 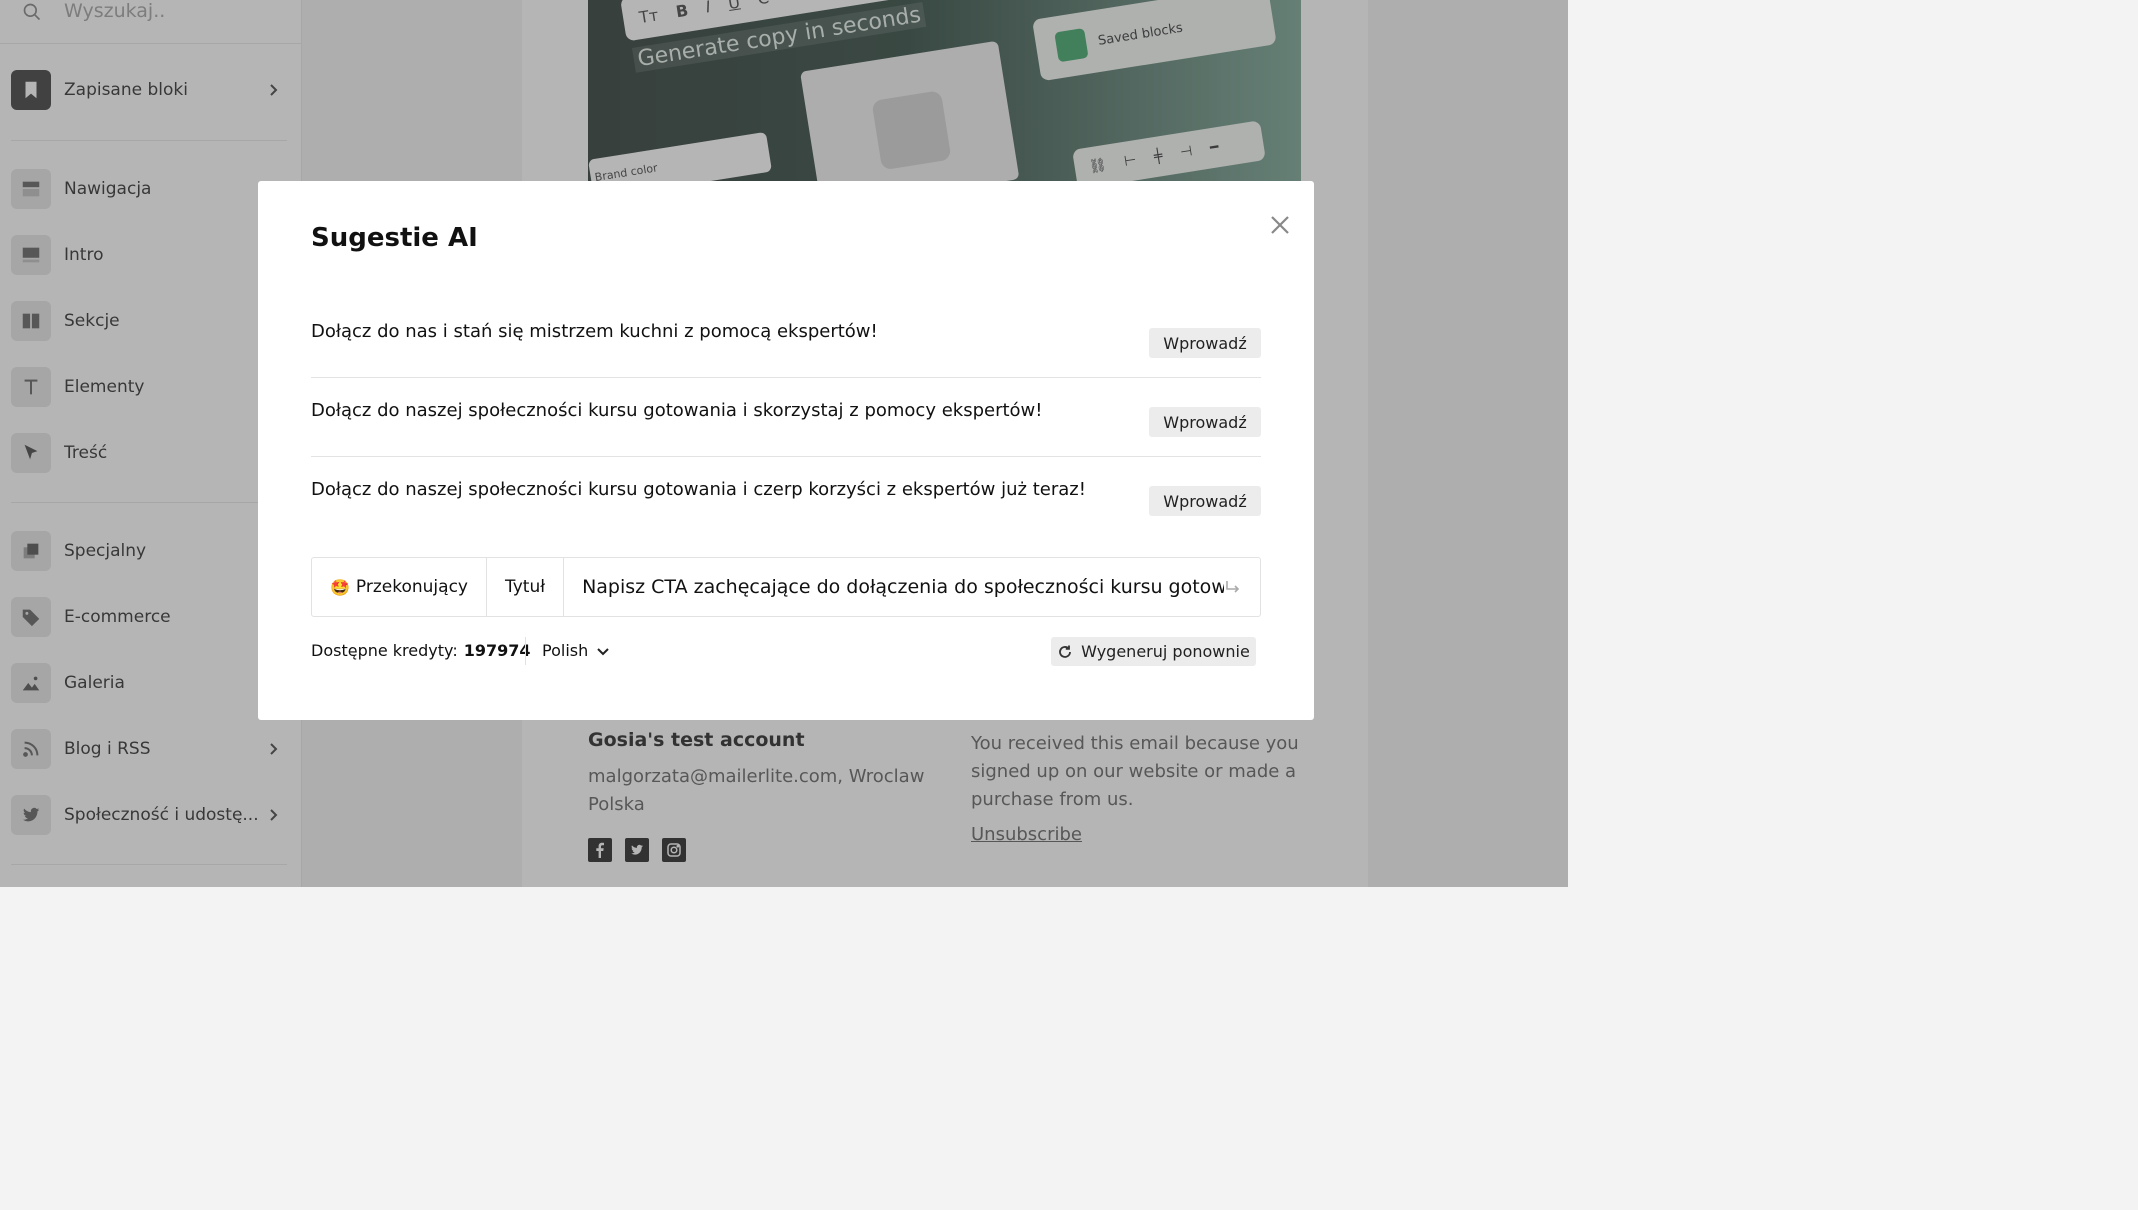 I want to click on language-dropdown: Polish, so click(x=576, y=650).